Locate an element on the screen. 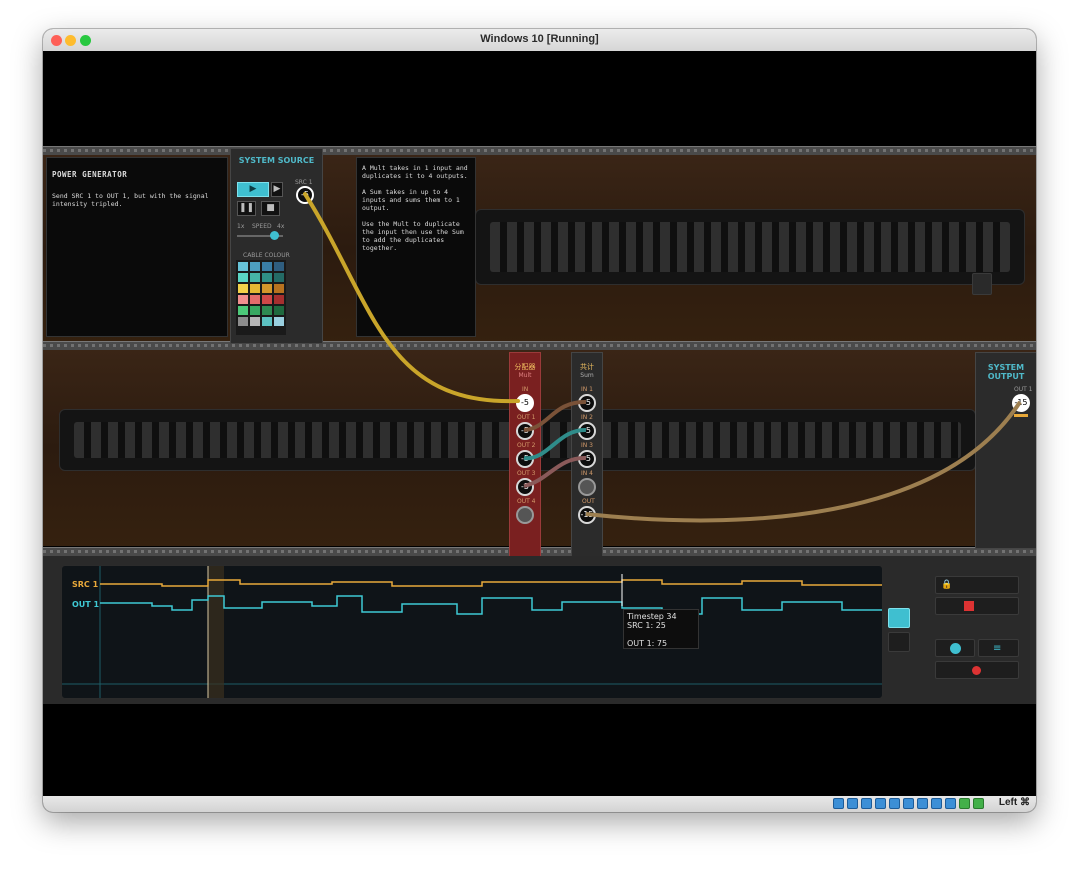 The width and height of the screenshot is (1080, 870). scope-mode-button is located at coordinates (899, 618).